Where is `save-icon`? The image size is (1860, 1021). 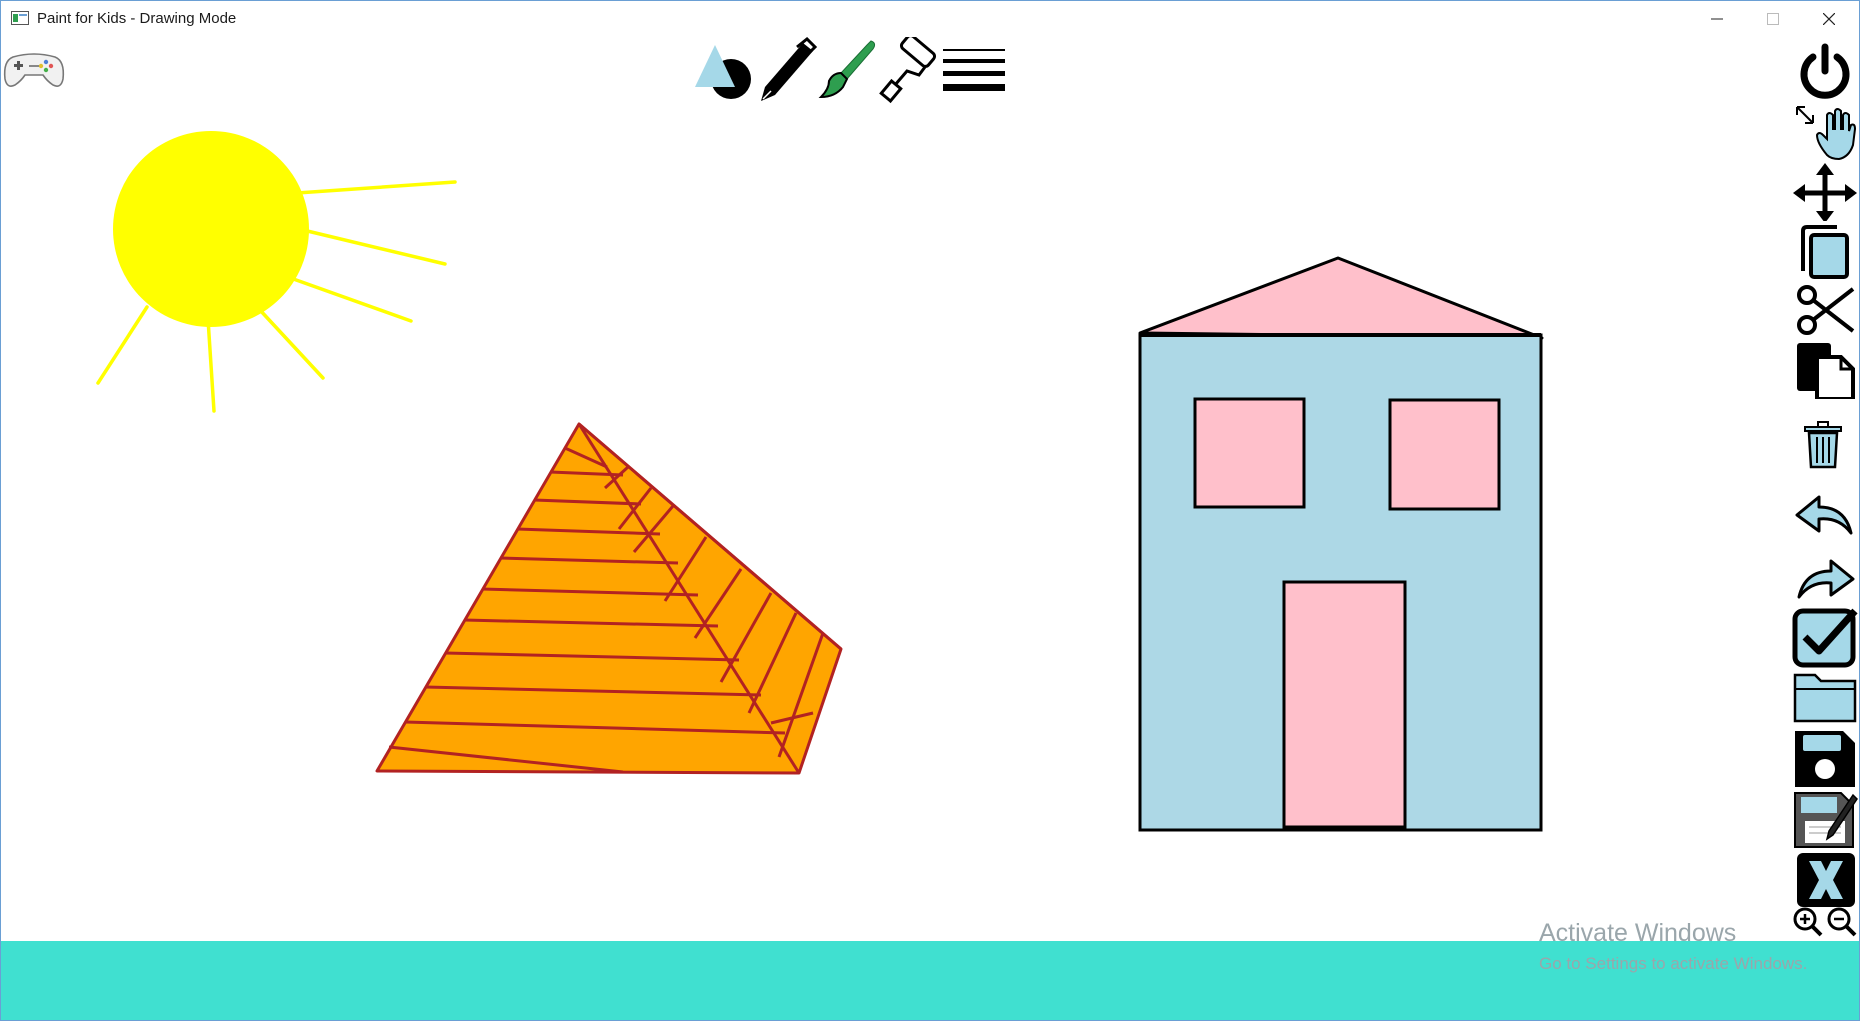
save-icon is located at coordinates (1825, 759).